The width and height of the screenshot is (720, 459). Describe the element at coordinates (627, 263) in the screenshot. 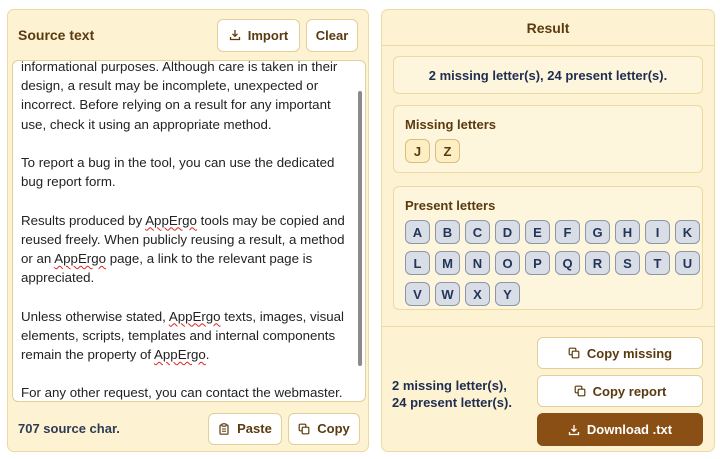

I see `letter-chip: S` at that location.